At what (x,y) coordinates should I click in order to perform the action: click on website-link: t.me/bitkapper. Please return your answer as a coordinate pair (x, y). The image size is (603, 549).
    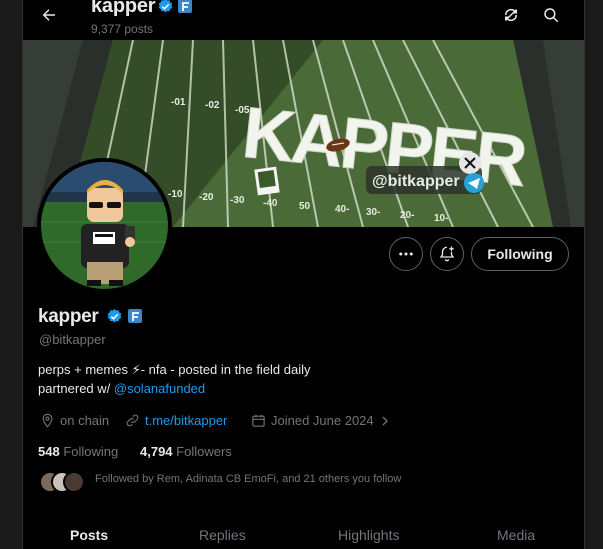
    Looking at the image, I should click on (186, 420).